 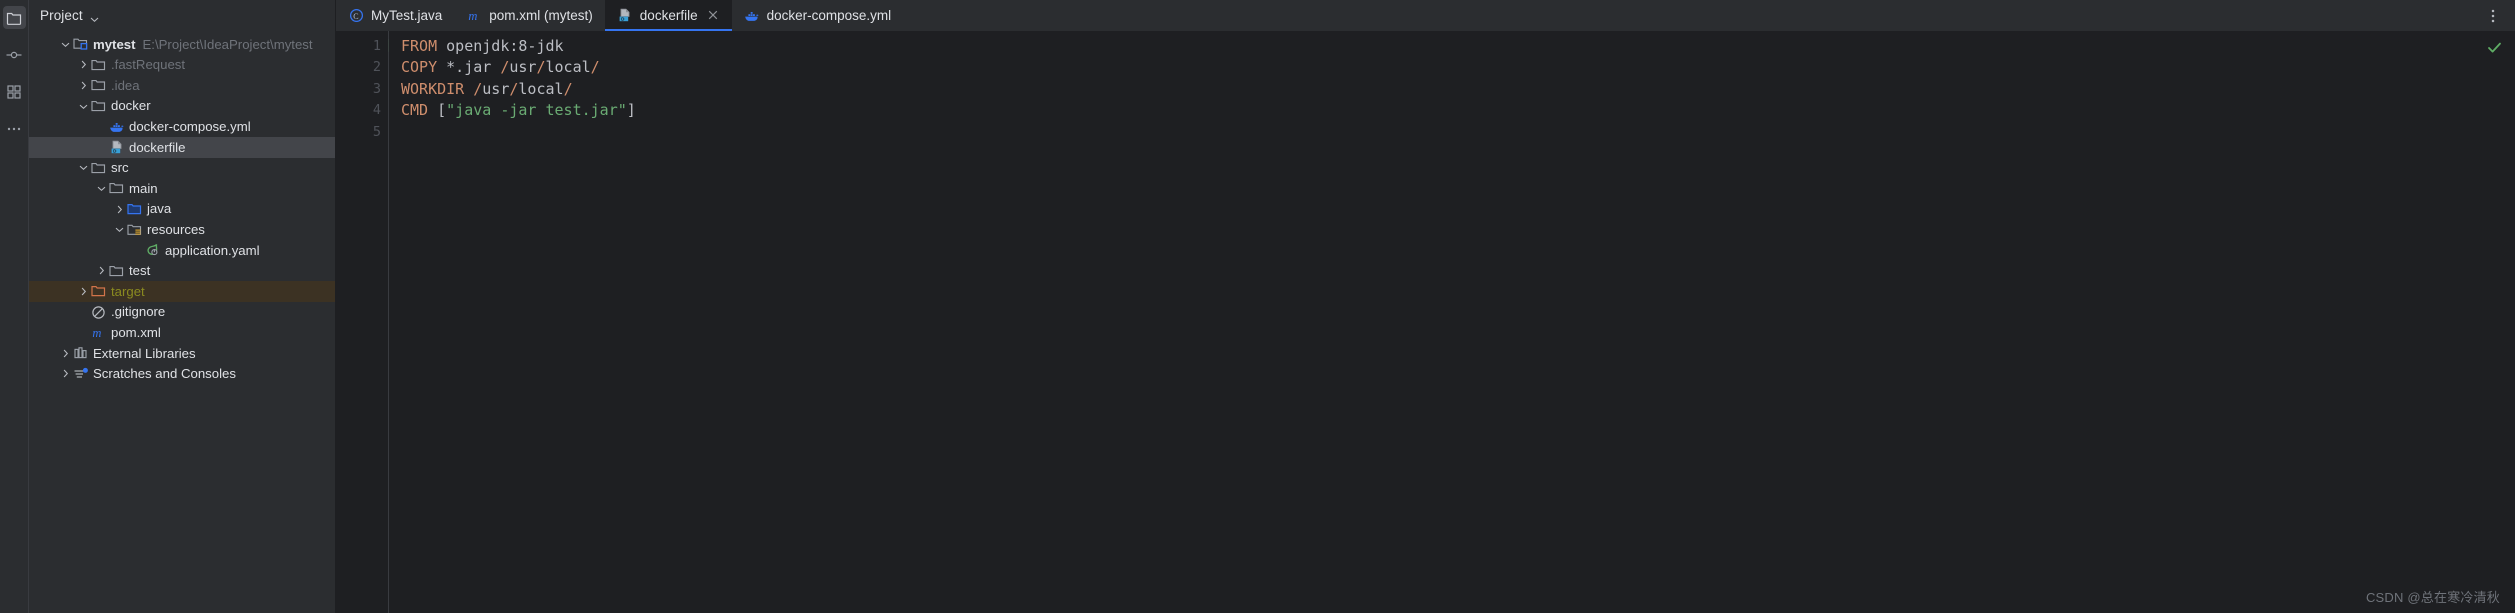 What do you see at coordinates (433, 88) in the screenshot?
I see `code-token: WORKDIR` at bounding box center [433, 88].